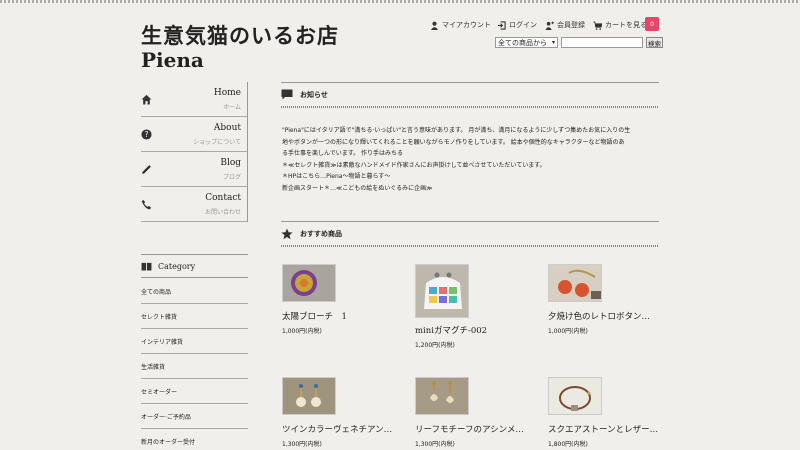  Describe the element at coordinates (501, 25) in the screenshot. I see `login-icon` at that location.